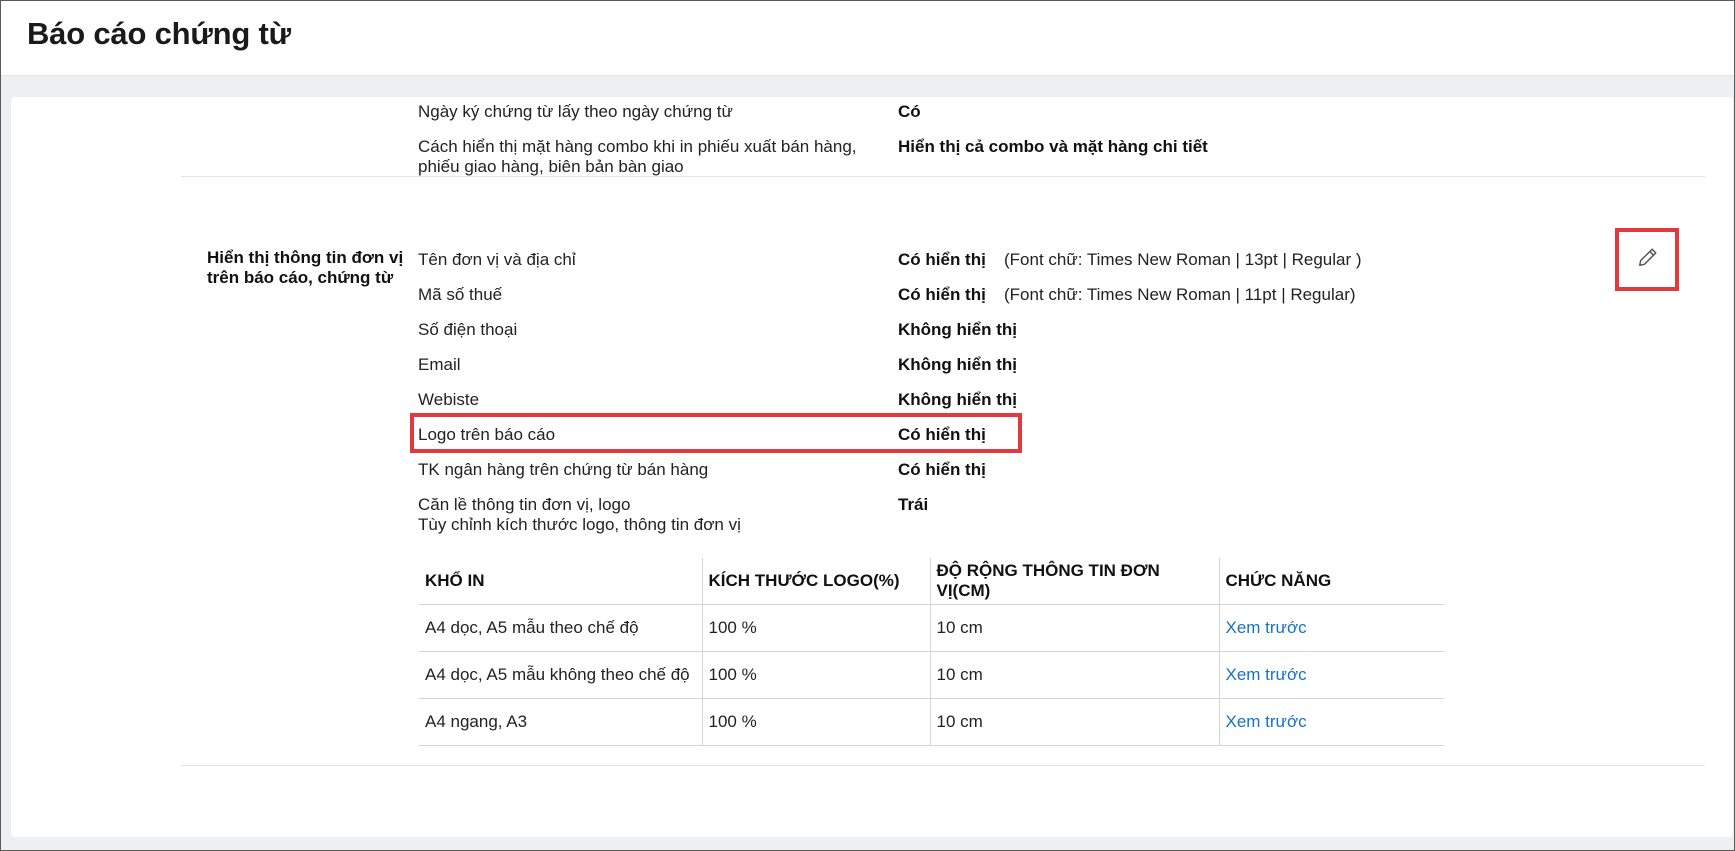 Image resolution: width=1735 pixels, height=851 pixels. What do you see at coordinates (563, 469) in the screenshot?
I see `row-label-bank-account: TK ngân hàng trên chứng từ bán hàng` at bounding box center [563, 469].